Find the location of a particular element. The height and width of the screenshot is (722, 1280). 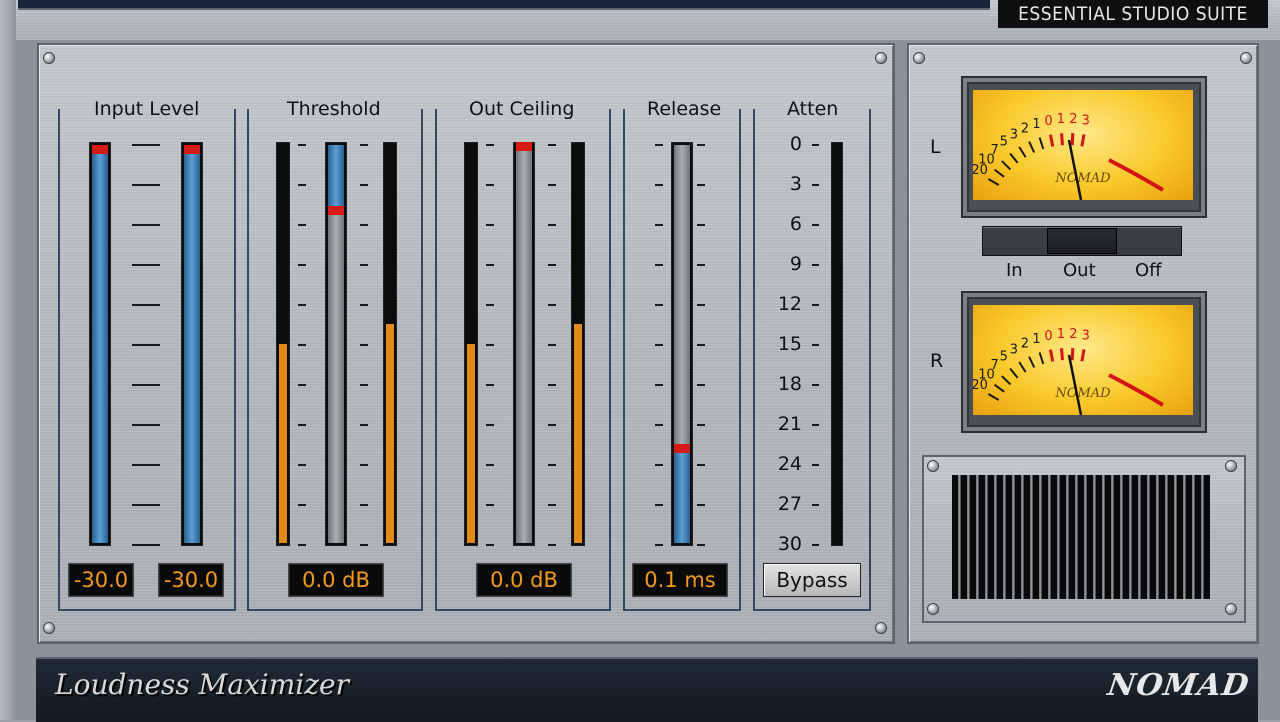

threshold-title: Threshold is located at coordinates (334, 109).